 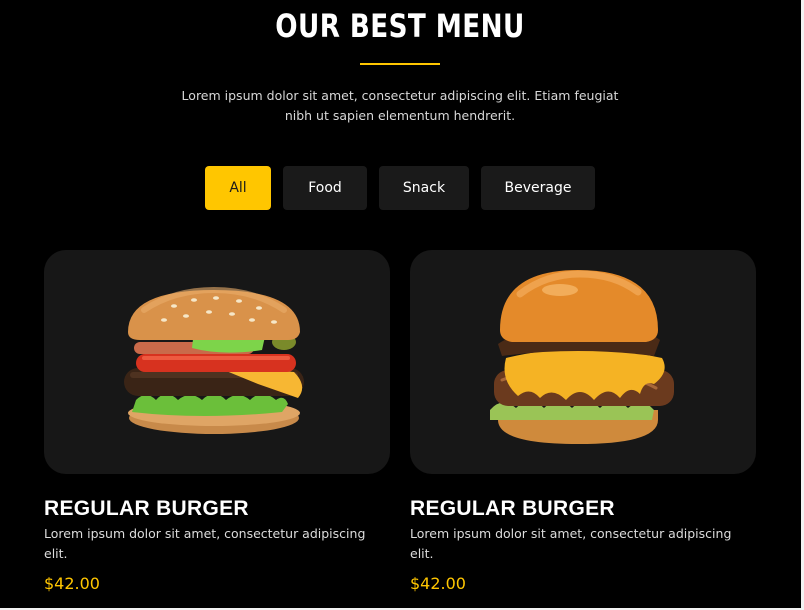 I want to click on filter-beverage-button: Beverage, so click(x=538, y=188).